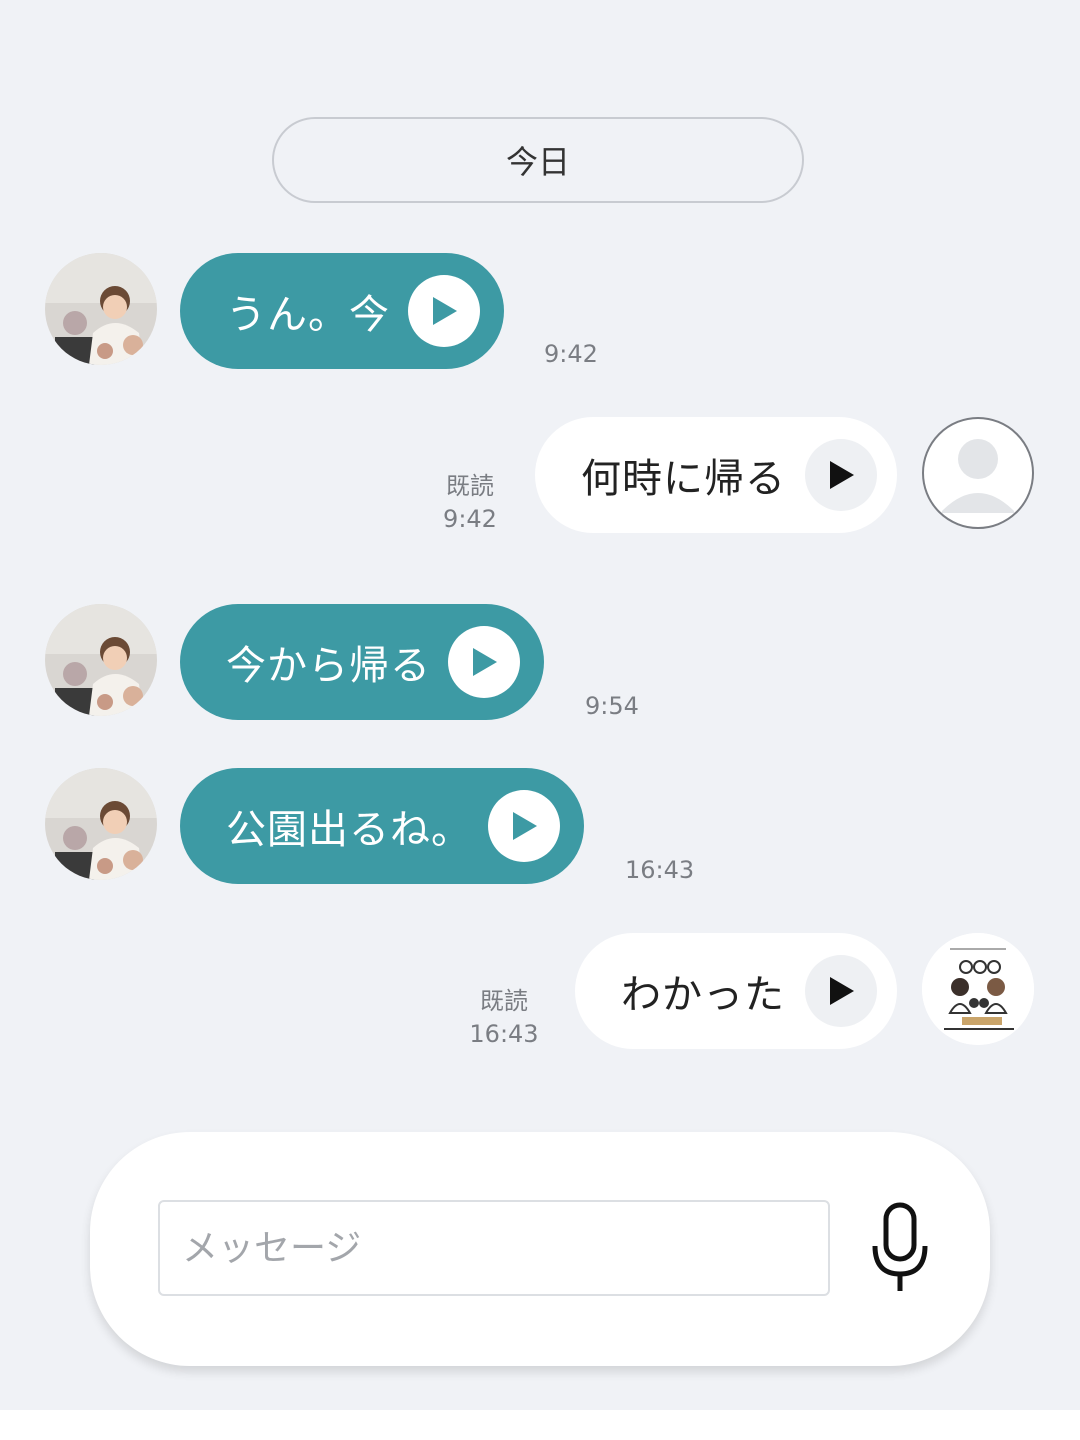 The width and height of the screenshot is (1080, 1440). I want to click on outgoing-voice-message: わかった, so click(736, 991).